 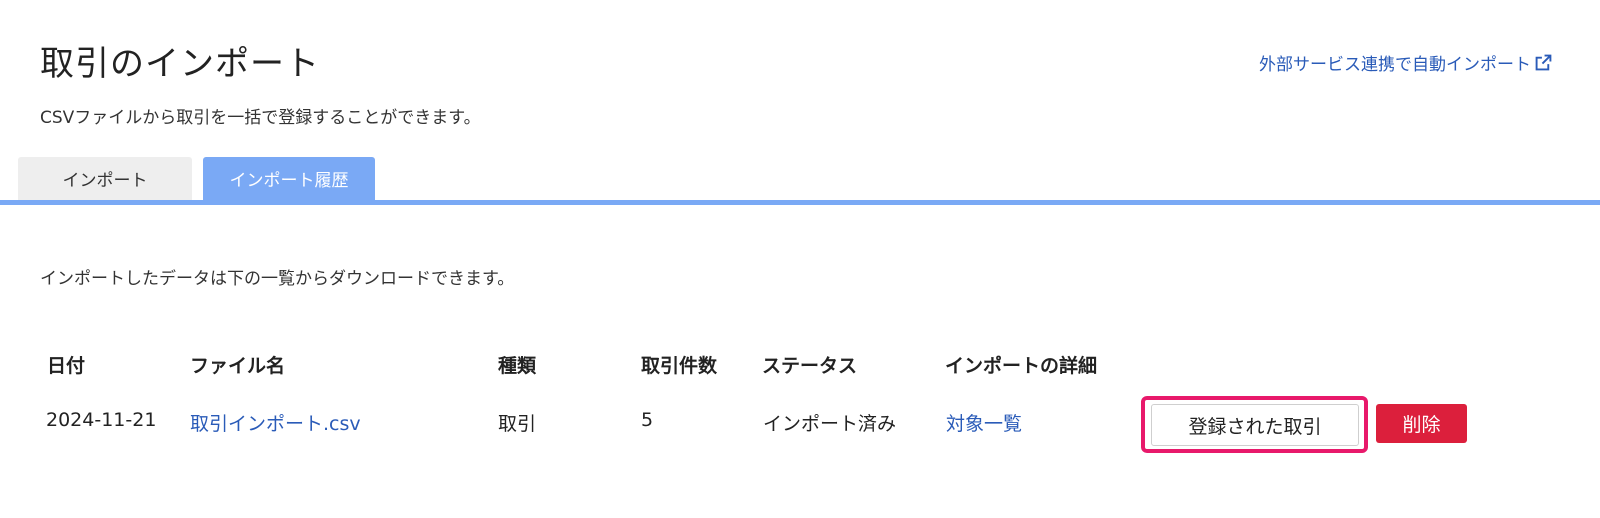 What do you see at coordinates (517, 424) in the screenshot?
I see `row-type: 取引` at bounding box center [517, 424].